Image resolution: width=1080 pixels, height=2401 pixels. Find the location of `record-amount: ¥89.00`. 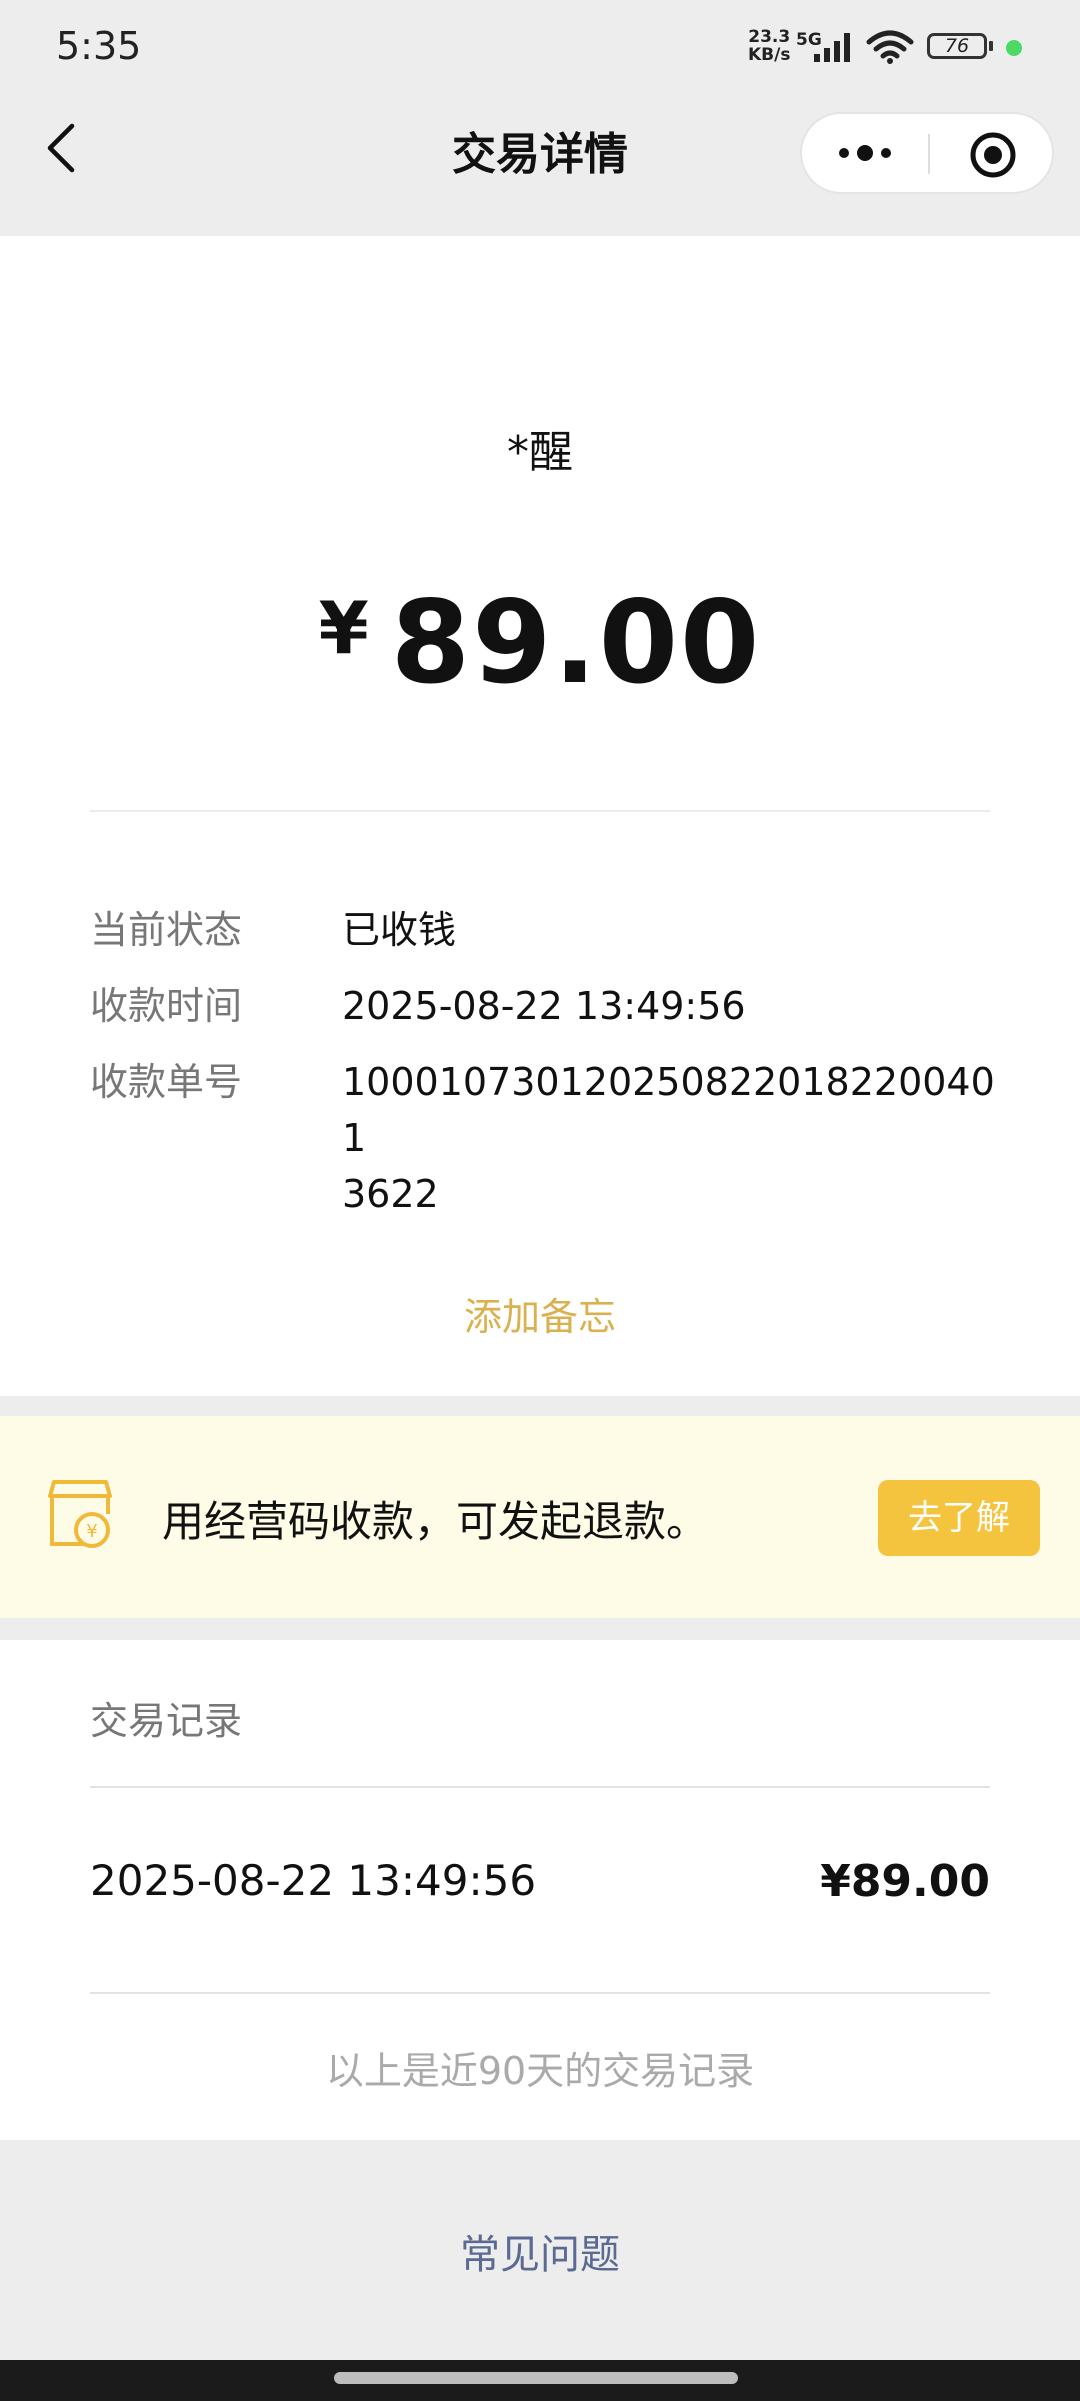

record-amount: ¥89.00 is located at coordinates (905, 1881).